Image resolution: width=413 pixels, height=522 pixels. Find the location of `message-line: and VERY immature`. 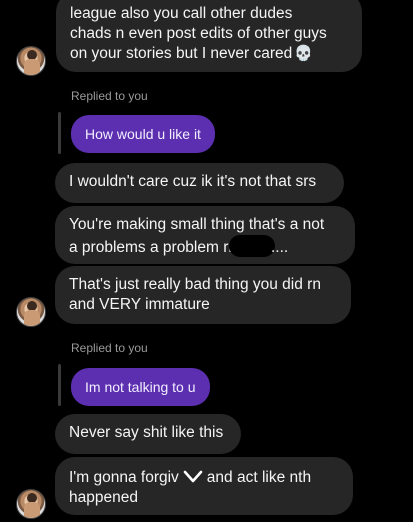

message-line: and VERY immature is located at coordinates (139, 304).